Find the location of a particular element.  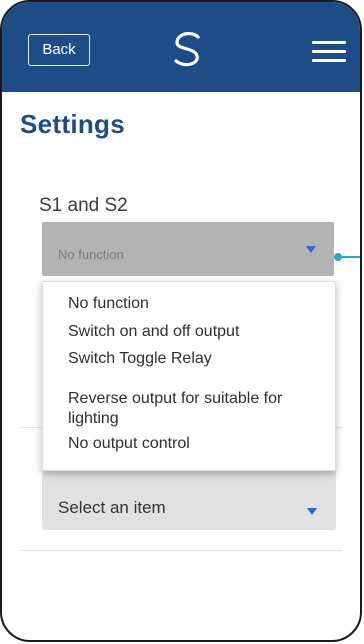

item-select: Select an item is located at coordinates (189, 499).